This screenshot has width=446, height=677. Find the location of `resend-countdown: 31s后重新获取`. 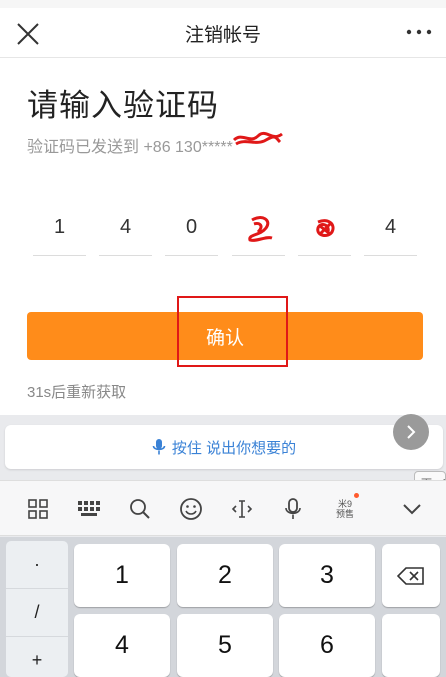

resend-countdown: 31s后重新获取 is located at coordinates (77, 392).